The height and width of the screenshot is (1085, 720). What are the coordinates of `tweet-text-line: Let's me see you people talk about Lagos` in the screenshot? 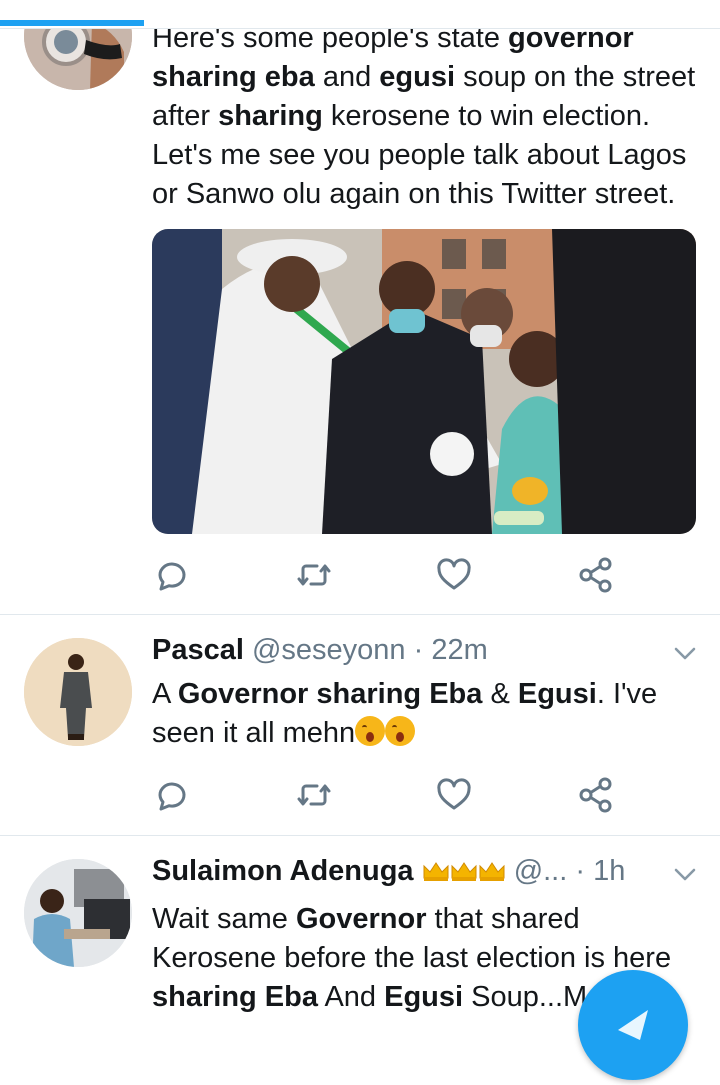 It's located at (423, 155).